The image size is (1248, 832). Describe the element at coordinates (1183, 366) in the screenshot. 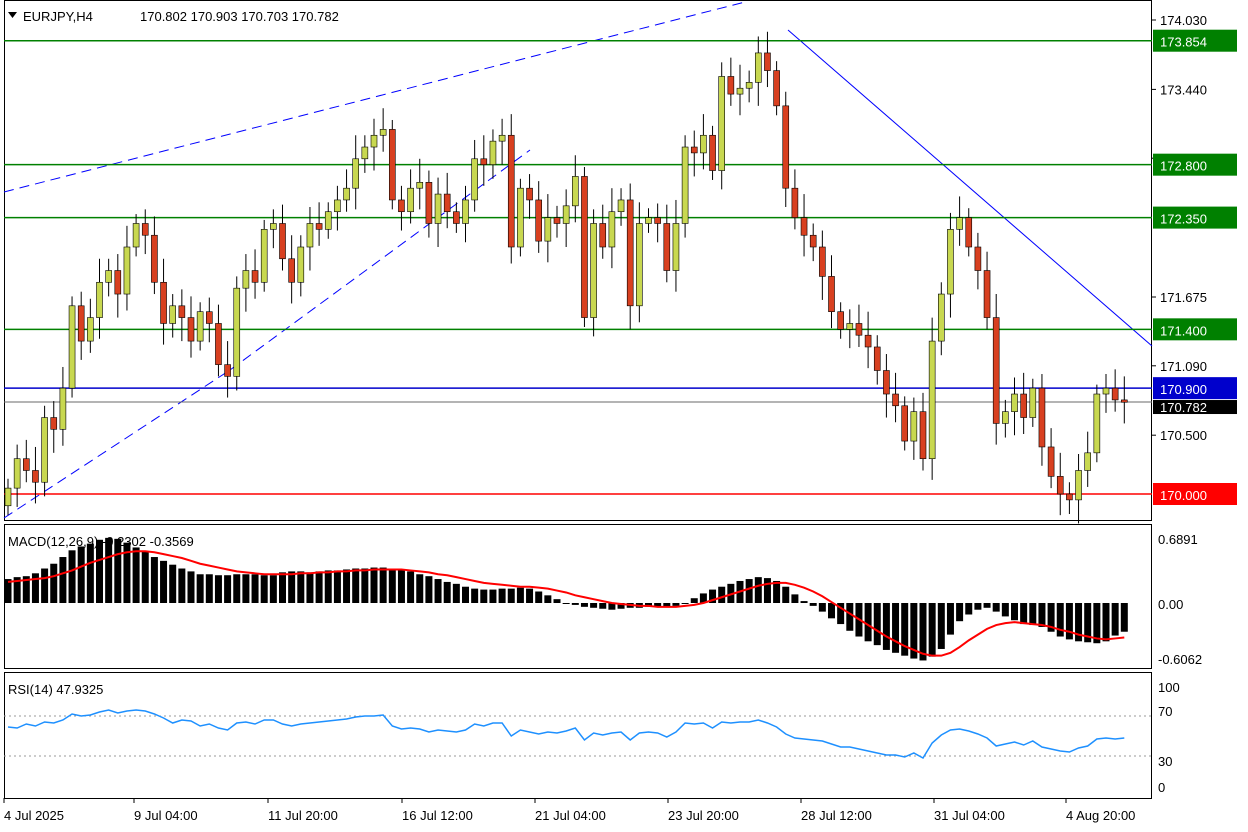

I see `price-tick-label: 171.090` at that location.